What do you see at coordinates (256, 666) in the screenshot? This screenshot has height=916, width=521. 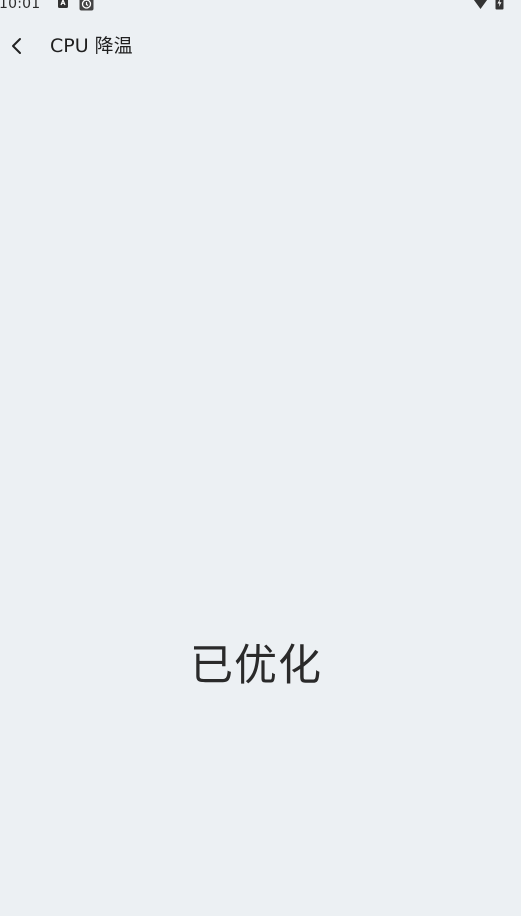 I see `optimization-status-text: 已优化` at bounding box center [256, 666].